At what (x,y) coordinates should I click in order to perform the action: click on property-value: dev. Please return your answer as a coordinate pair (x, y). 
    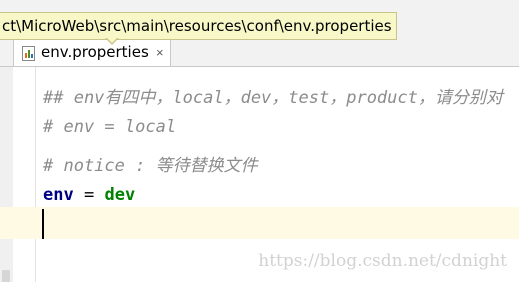
    Looking at the image, I should click on (120, 195).